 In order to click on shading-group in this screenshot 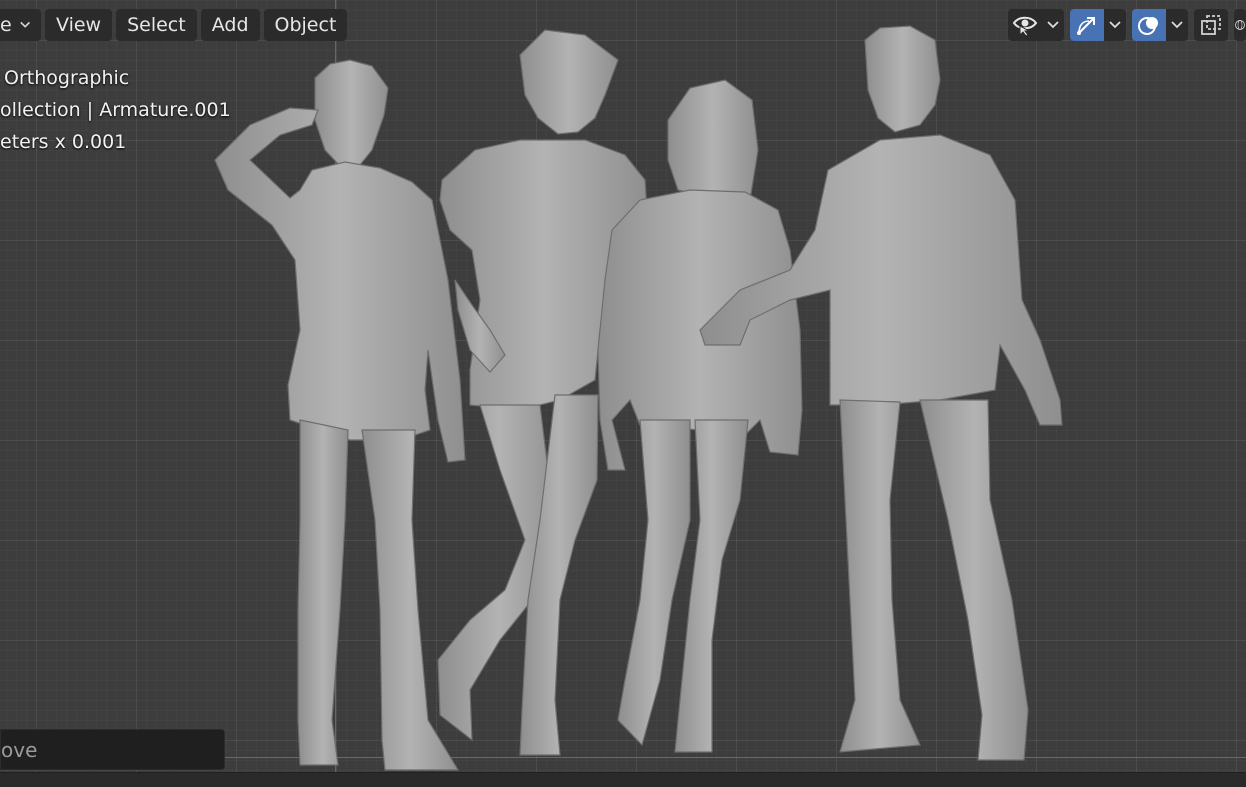, I will do `click(1240, 25)`.